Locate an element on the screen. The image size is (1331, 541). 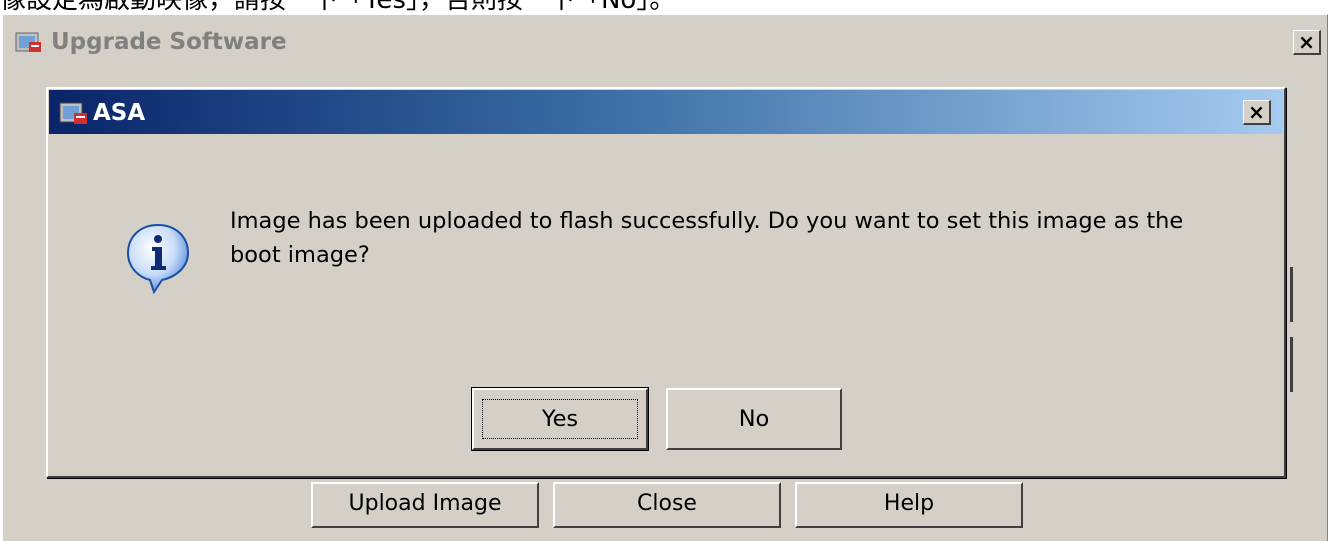
dialog-close-button: × is located at coordinates (1257, 112).